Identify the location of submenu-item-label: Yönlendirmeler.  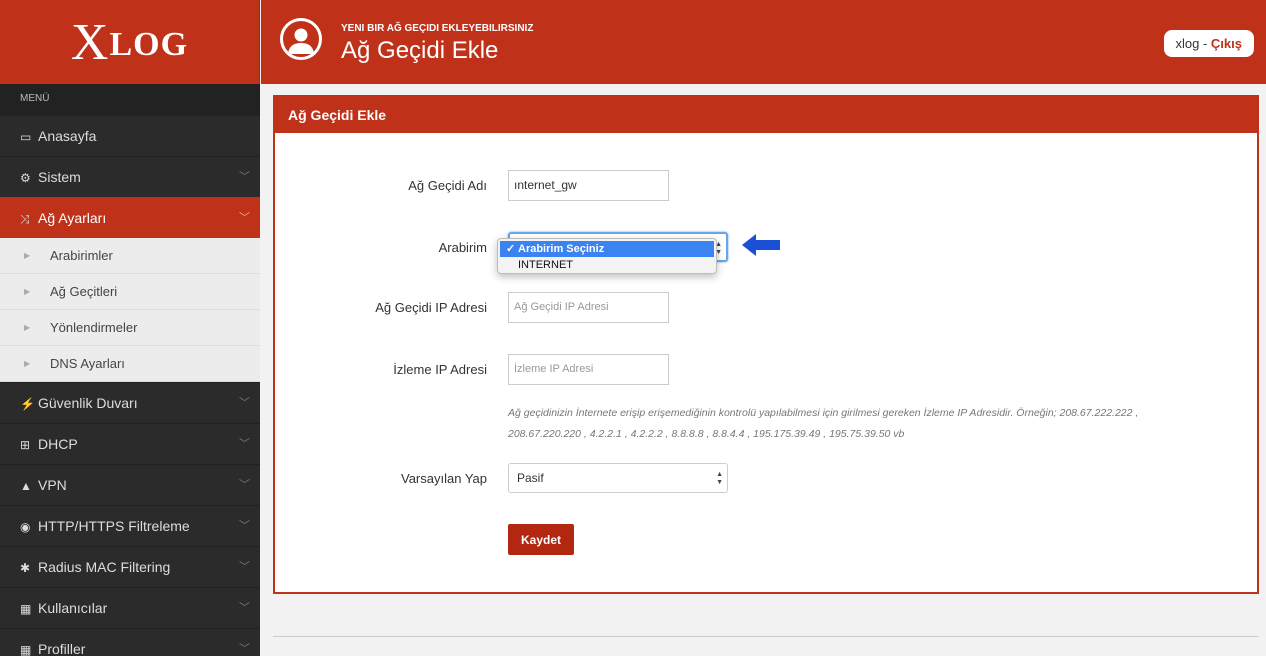
(94, 327).